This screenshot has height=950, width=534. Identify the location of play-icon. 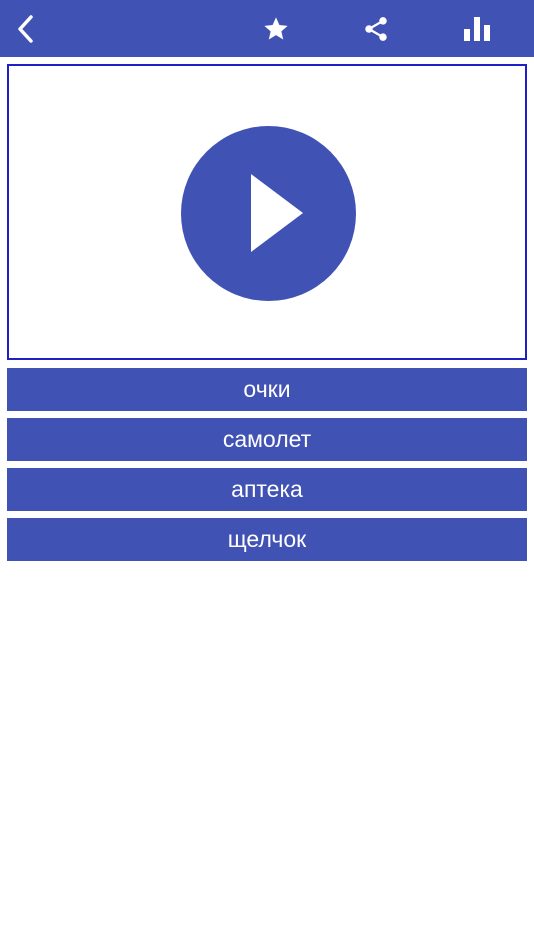
(277, 213).